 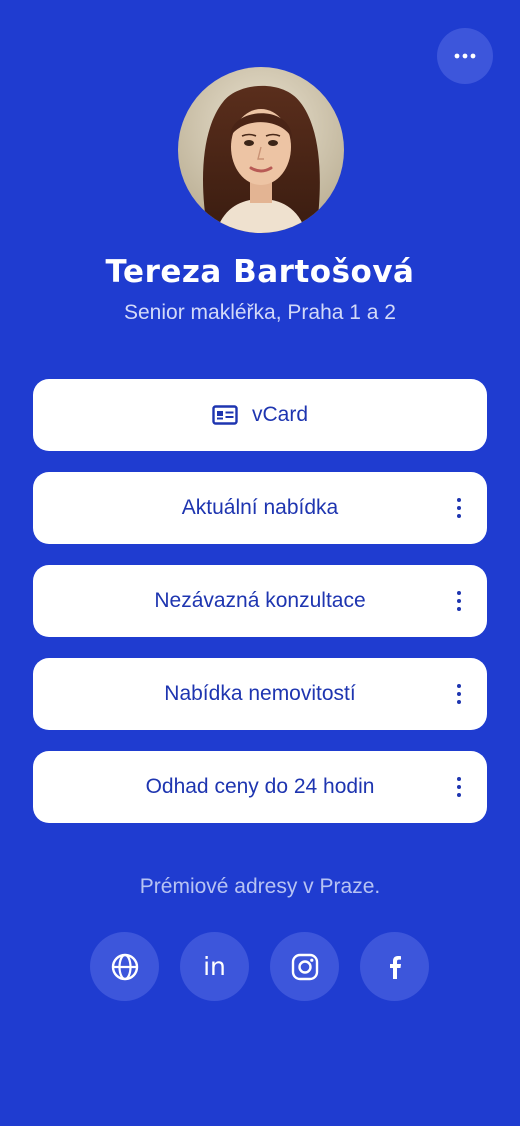 I want to click on link-nabidka-nemovitosti: Nabídka nemovitostí, so click(x=260, y=694).